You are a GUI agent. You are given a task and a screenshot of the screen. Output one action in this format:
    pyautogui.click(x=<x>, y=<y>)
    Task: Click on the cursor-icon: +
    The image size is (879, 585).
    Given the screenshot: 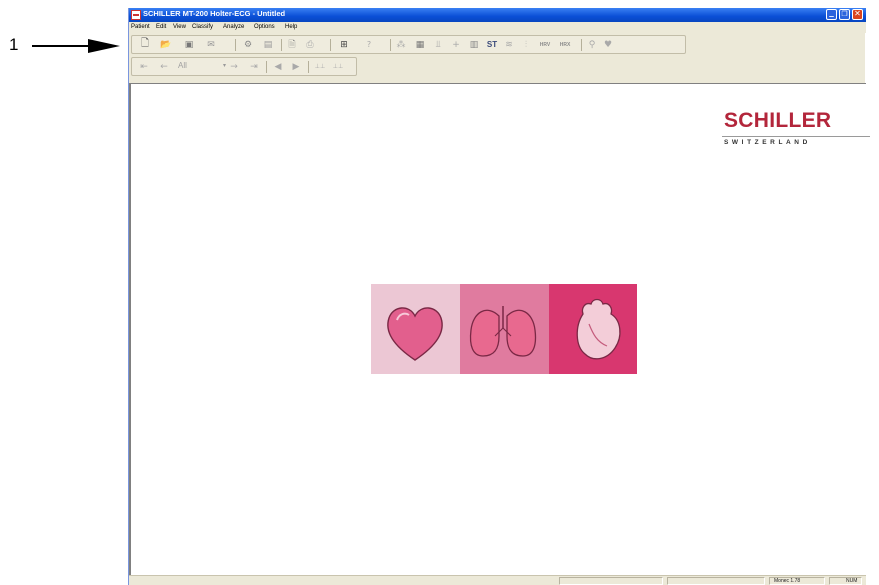 What is the action you would take?
    pyautogui.click(x=456, y=44)
    